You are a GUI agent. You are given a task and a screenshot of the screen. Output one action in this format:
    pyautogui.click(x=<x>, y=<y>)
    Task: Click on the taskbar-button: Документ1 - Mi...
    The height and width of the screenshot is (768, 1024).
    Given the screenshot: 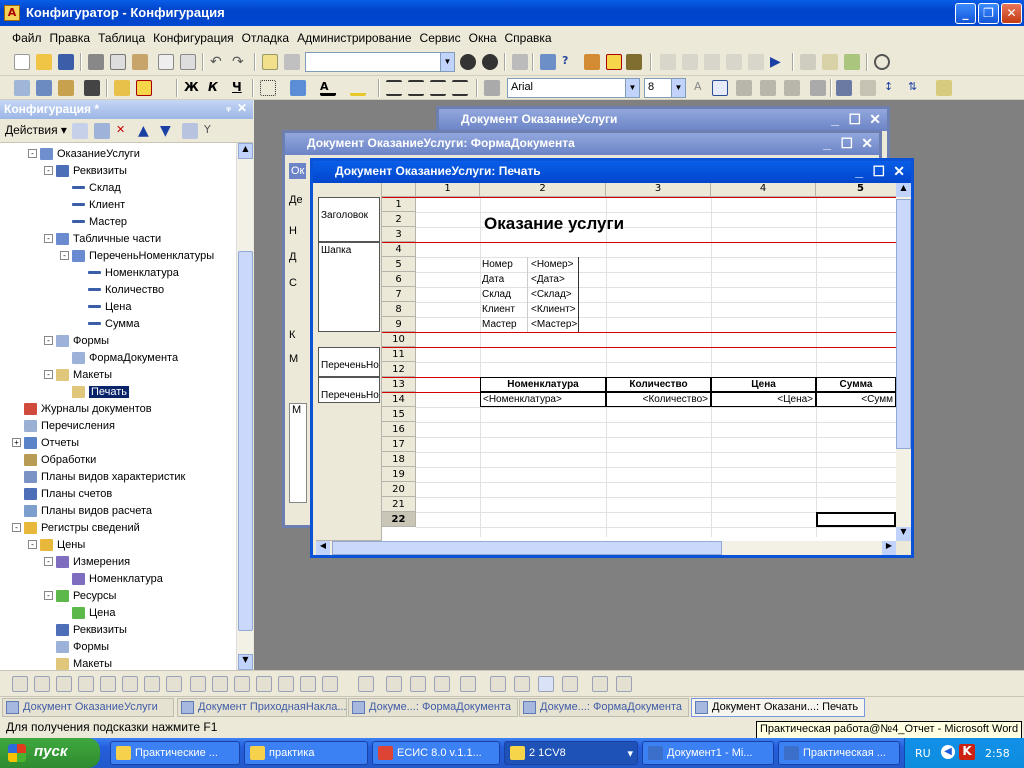 What is the action you would take?
    pyautogui.click(x=708, y=753)
    